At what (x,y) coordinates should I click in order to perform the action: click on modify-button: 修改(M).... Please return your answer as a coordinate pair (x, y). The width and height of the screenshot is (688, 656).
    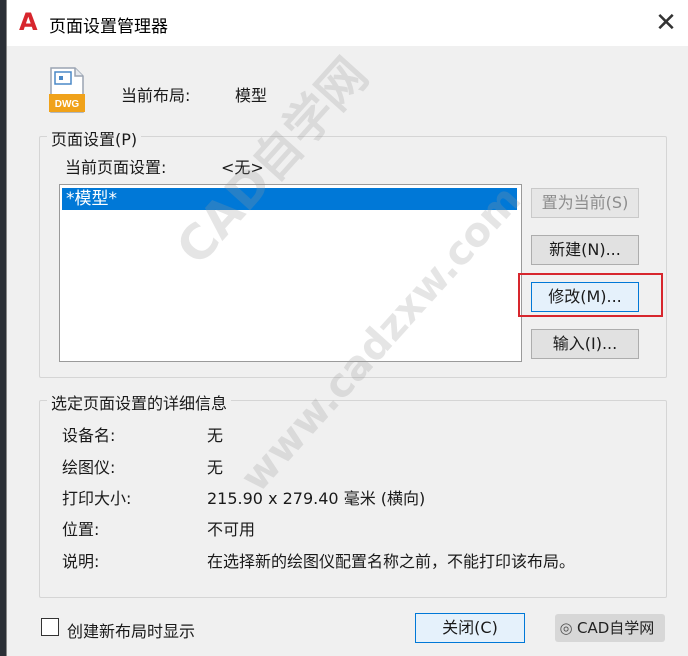
    Looking at the image, I should click on (585, 297).